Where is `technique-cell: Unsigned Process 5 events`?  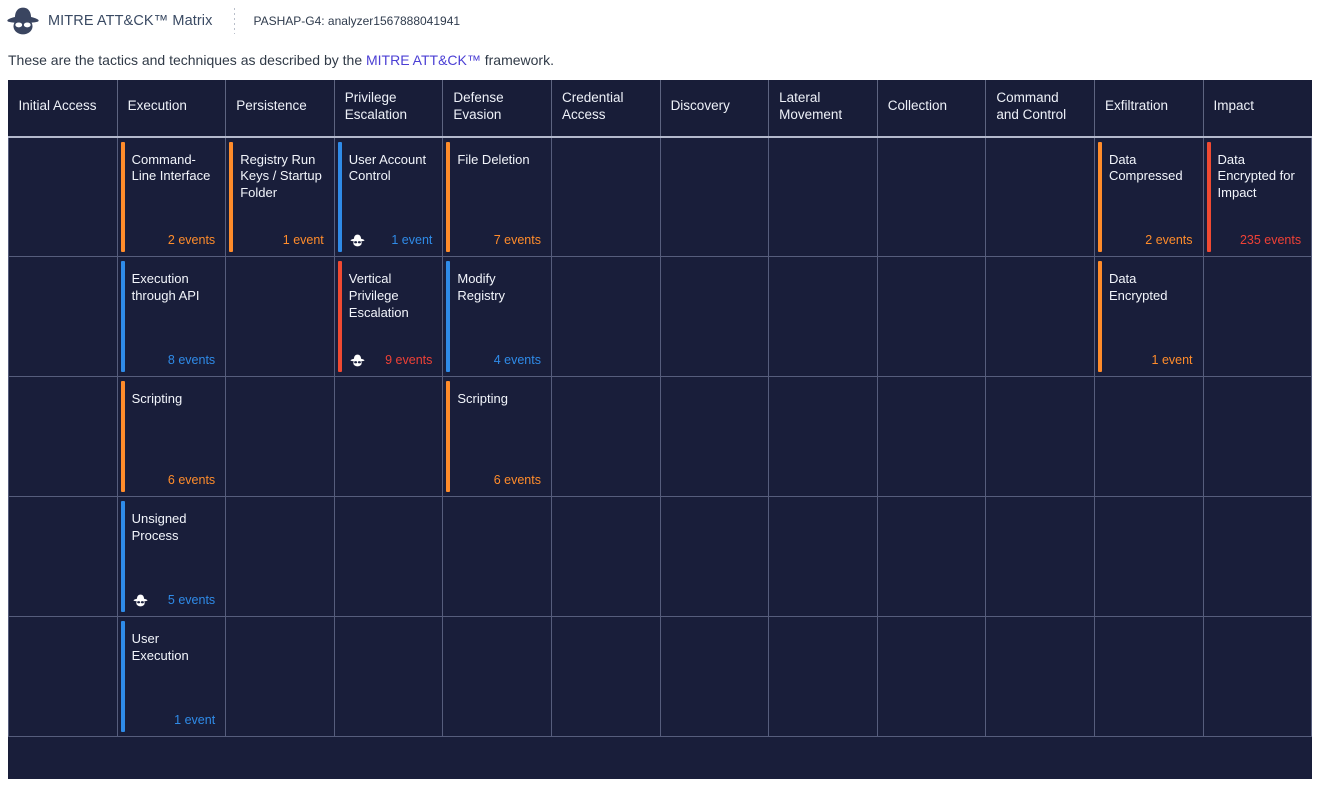
technique-cell: Unsigned Process 5 events is located at coordinates (171, 557).